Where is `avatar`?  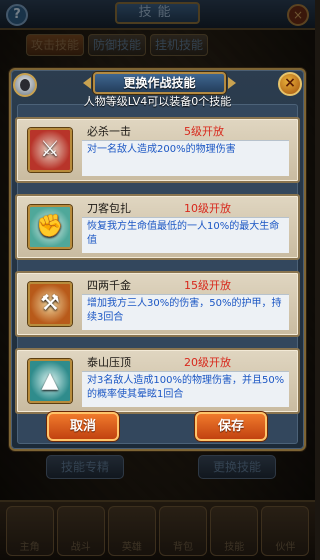 avatar is located at coordinates (25, 85).